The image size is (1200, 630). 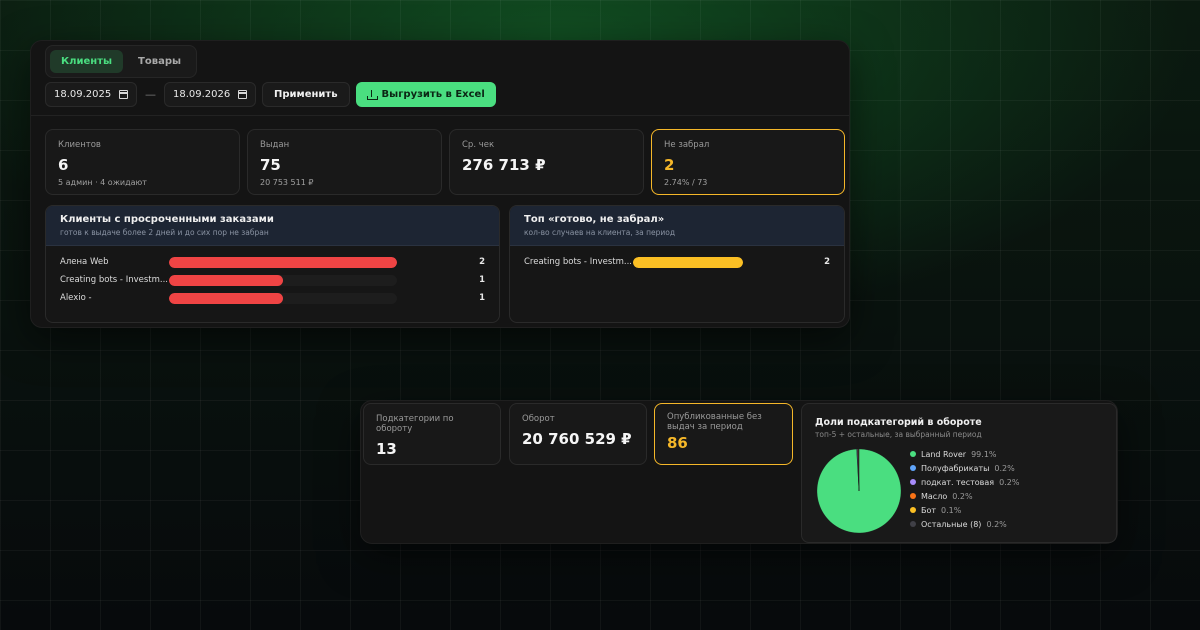 What do you see at coordinates (344, 162) in the screenshot?
I see `stat-card-issued: Выдан 75 20 753 511 ₽` at bounding box center [344, 162].